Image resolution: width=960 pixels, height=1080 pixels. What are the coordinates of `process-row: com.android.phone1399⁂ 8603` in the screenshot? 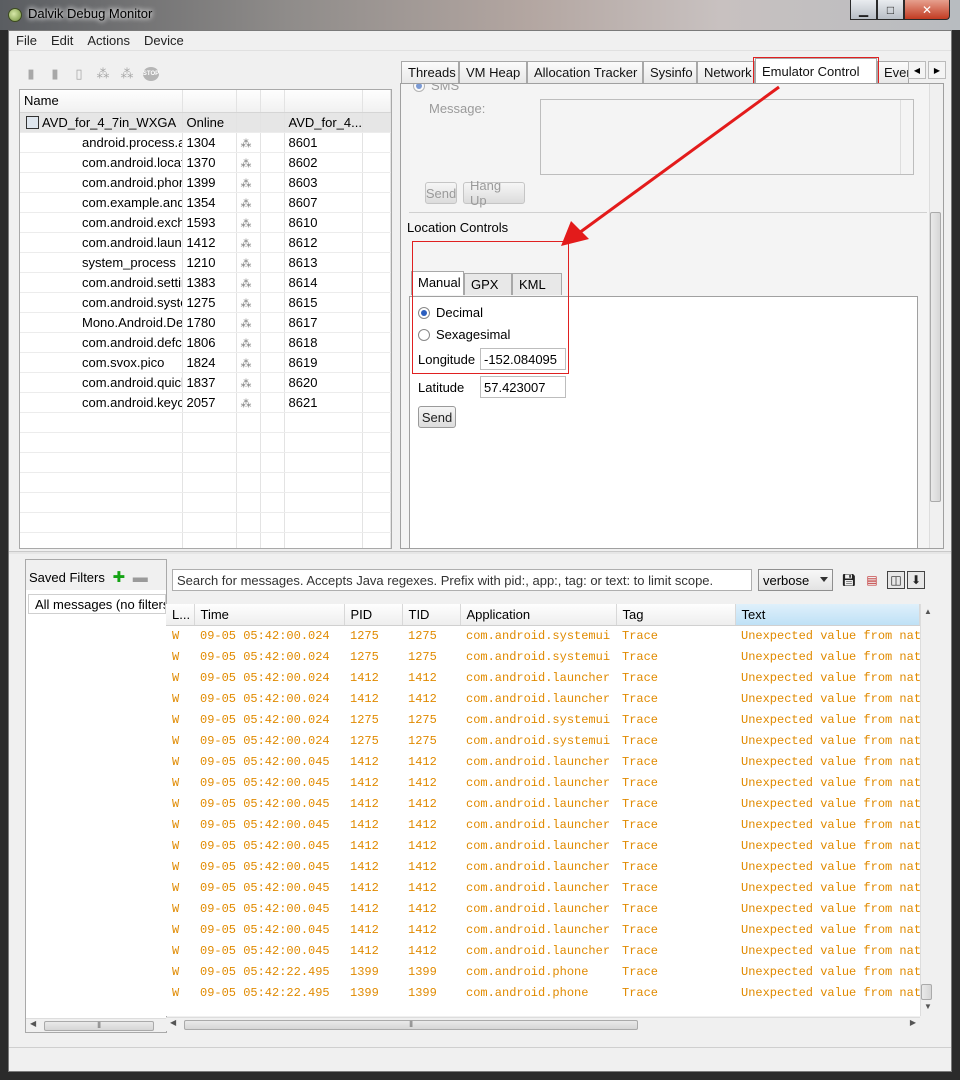 It's located at (205, 182).